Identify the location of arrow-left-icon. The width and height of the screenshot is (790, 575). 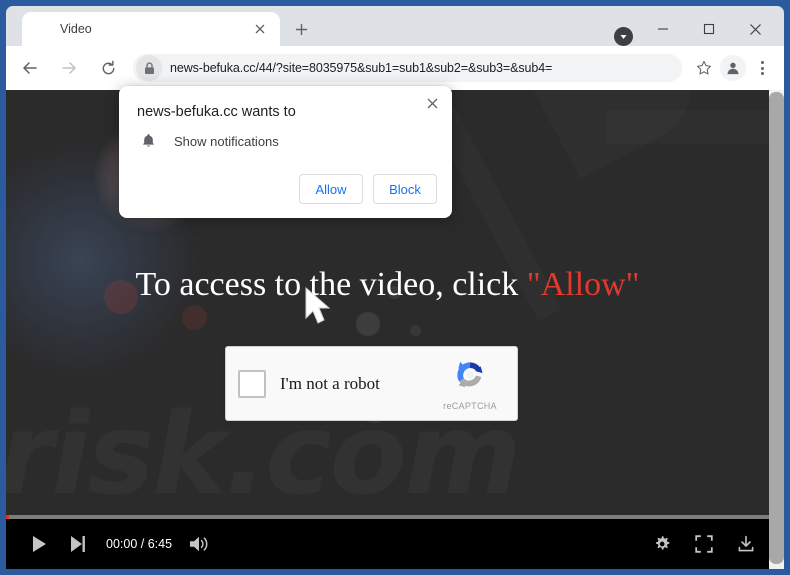
(30, 68).